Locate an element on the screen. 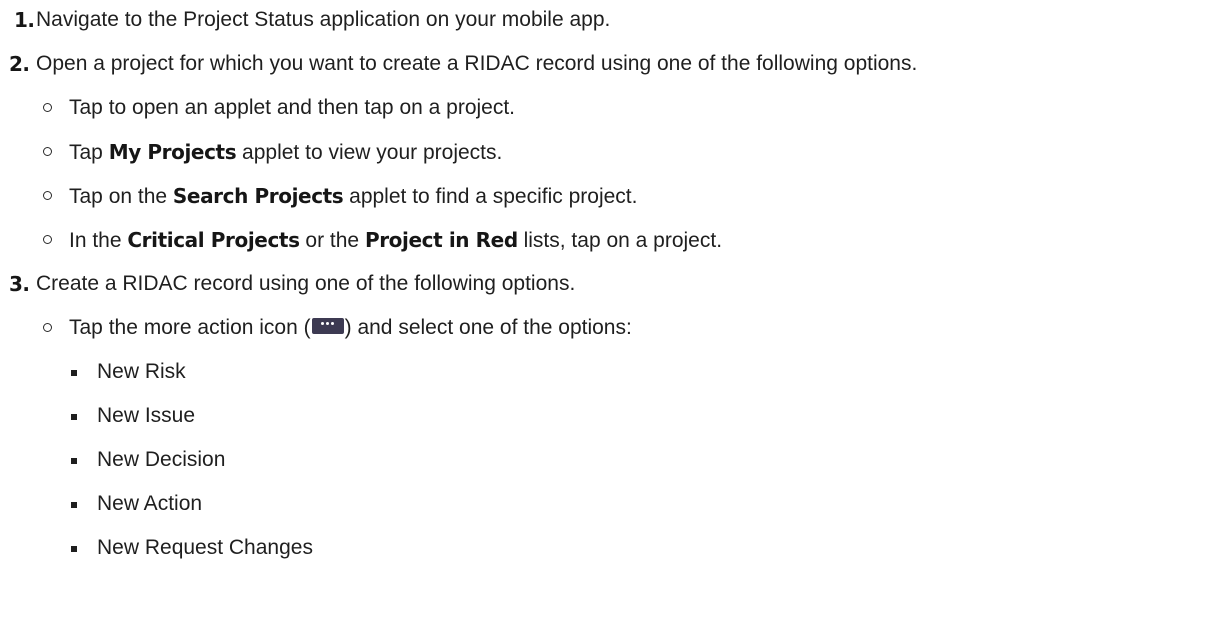  project-in-red-label: Project in Red is located at coordinates (441, 240).